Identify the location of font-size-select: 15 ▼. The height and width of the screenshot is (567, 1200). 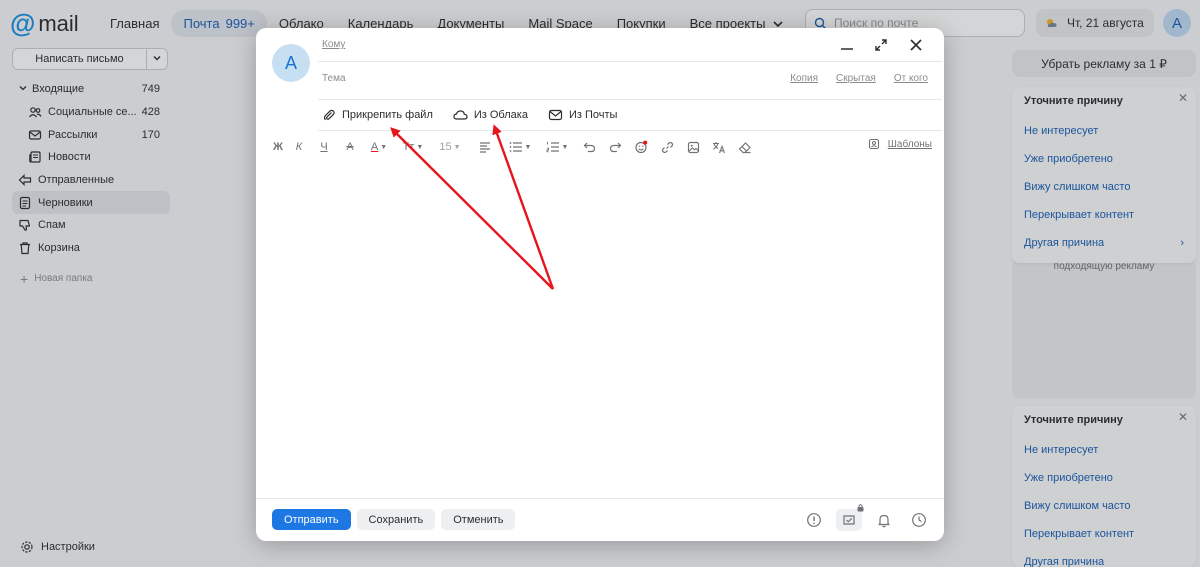
(450, 147).